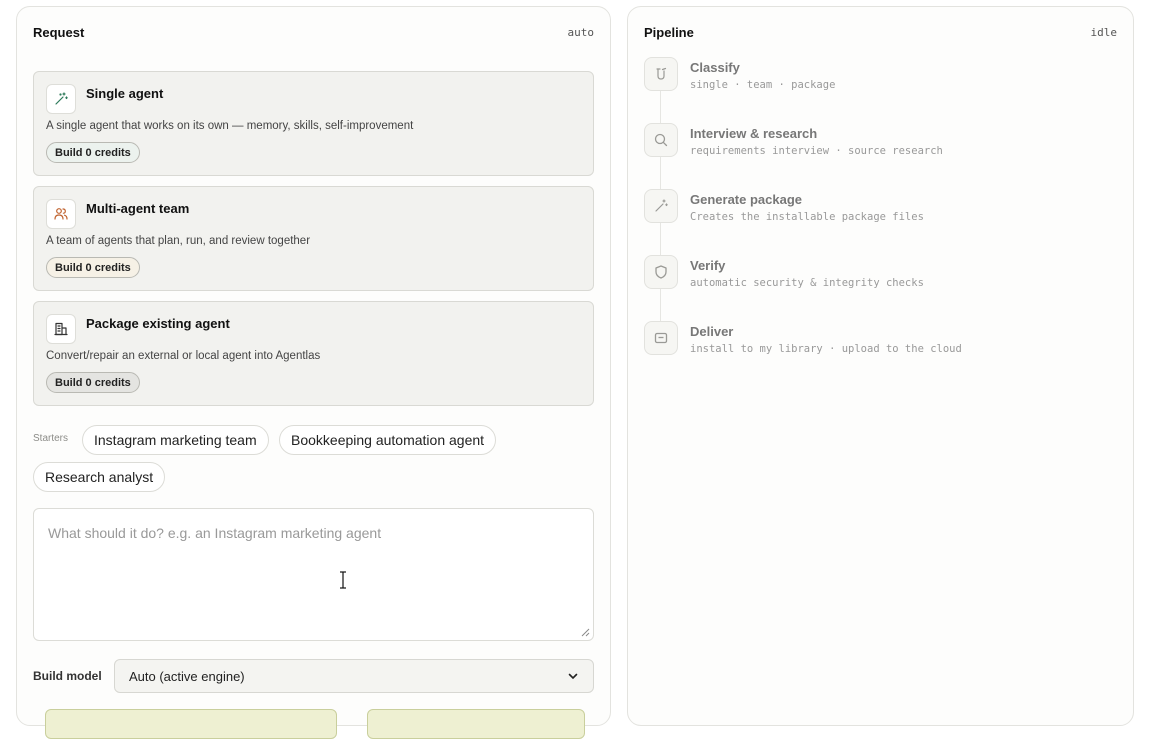 This screenshot has width=1154, height=739. What do you see at coordinates (125, 93) in the screenshot?
I see `card-title: Single agent` at bounding box center [125, 93].